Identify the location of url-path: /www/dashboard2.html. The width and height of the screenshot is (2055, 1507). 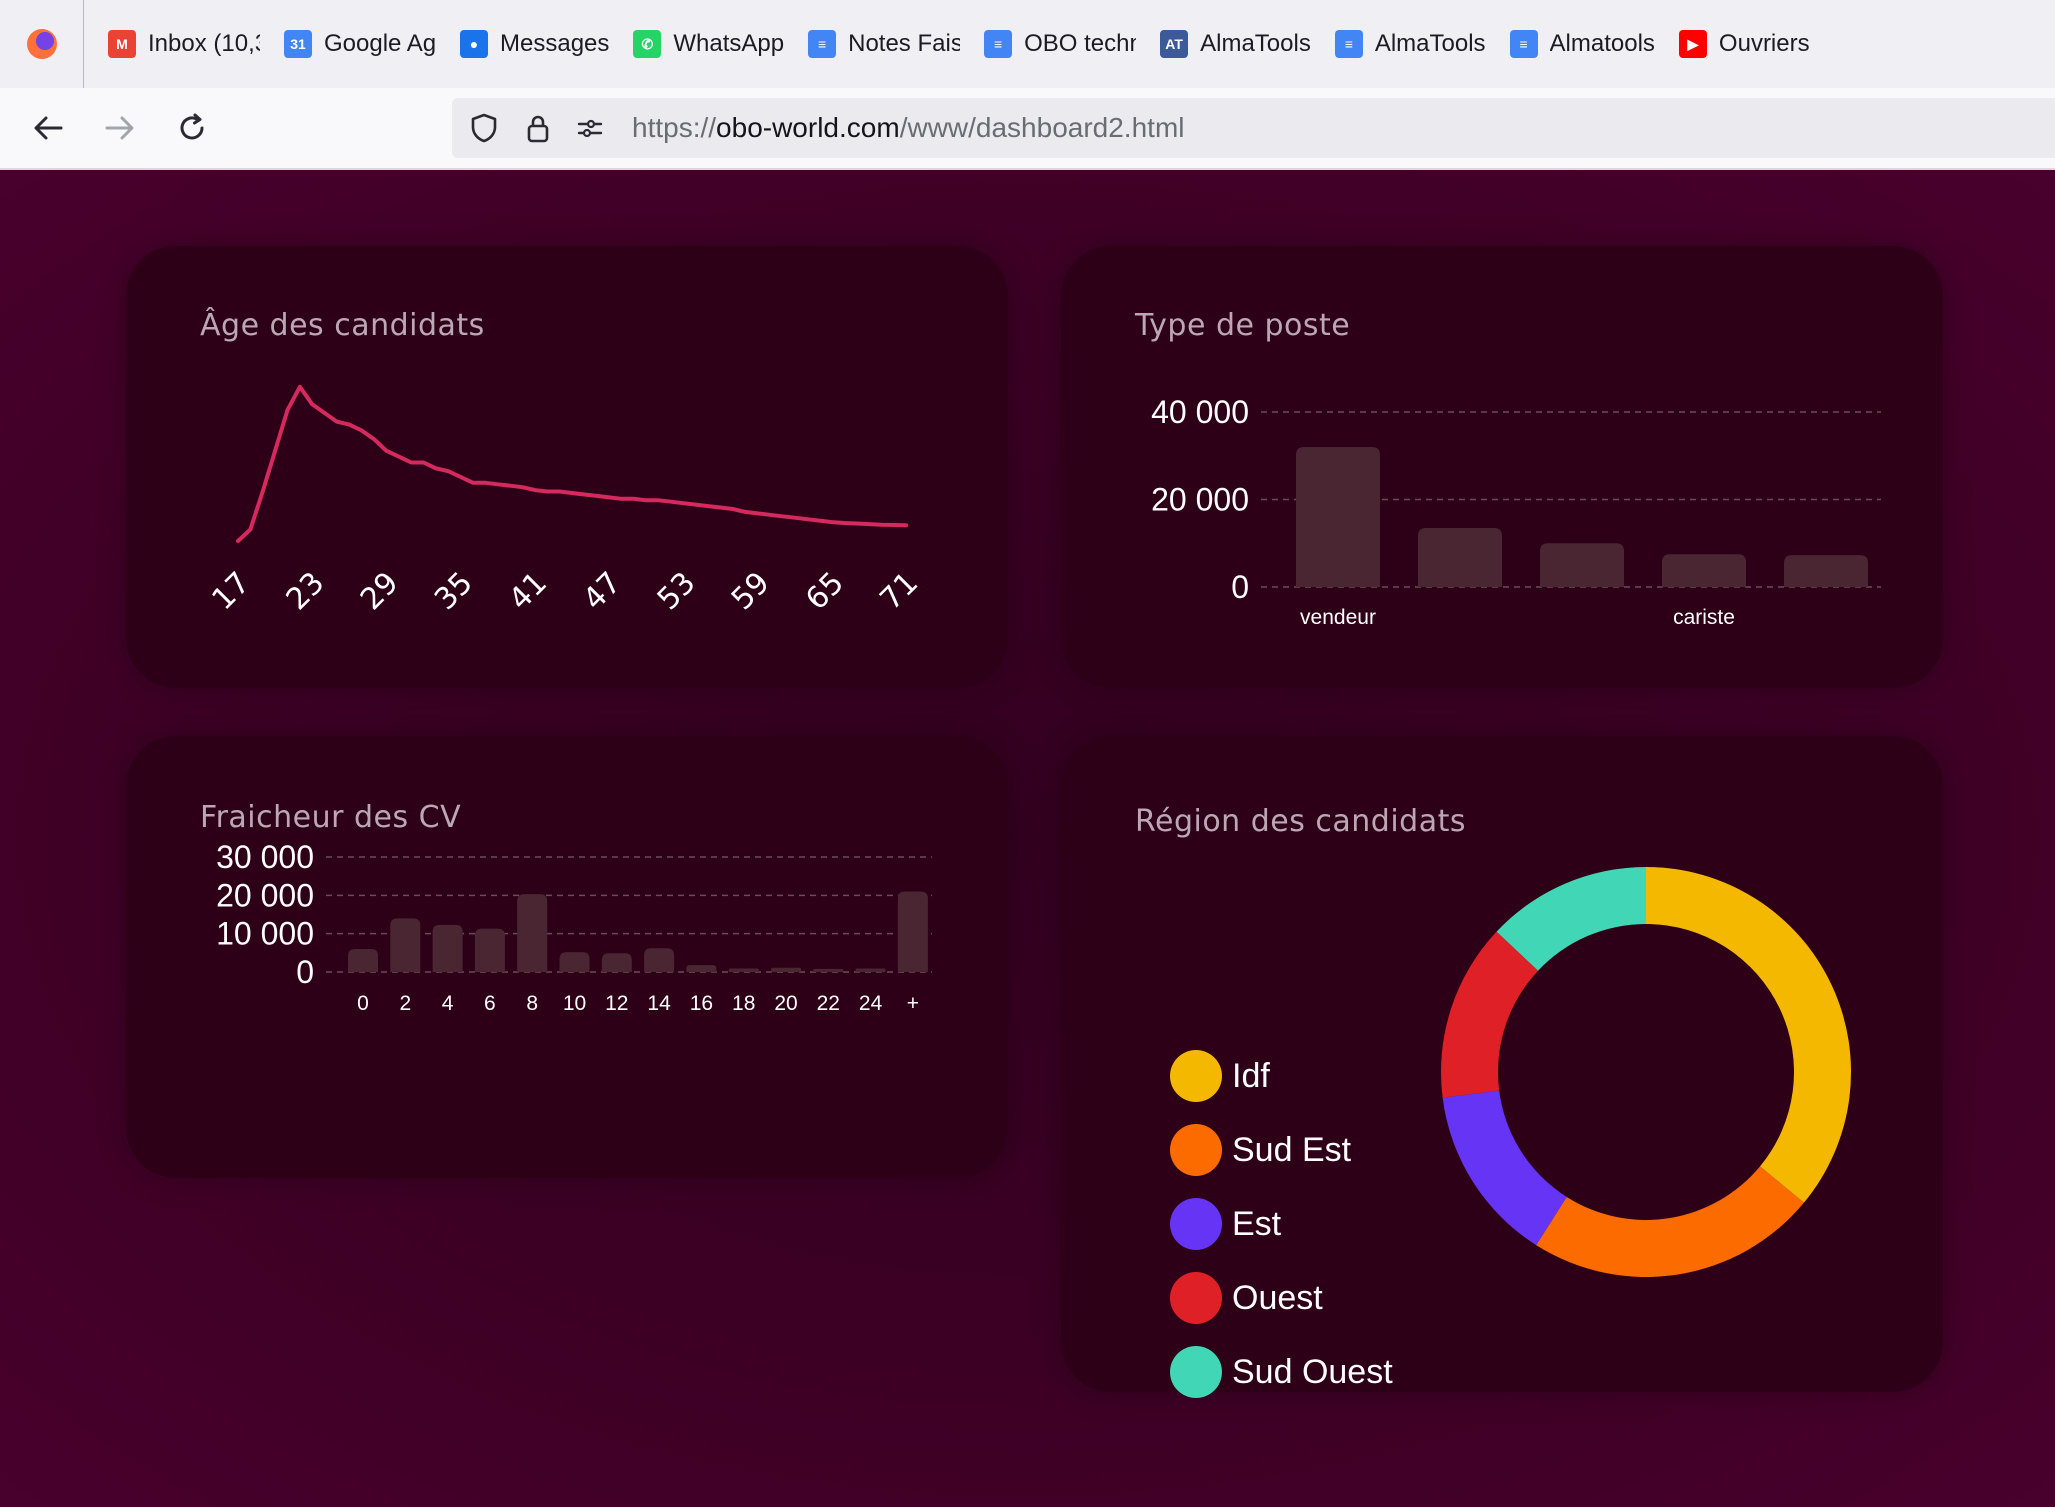
(1042, 127).